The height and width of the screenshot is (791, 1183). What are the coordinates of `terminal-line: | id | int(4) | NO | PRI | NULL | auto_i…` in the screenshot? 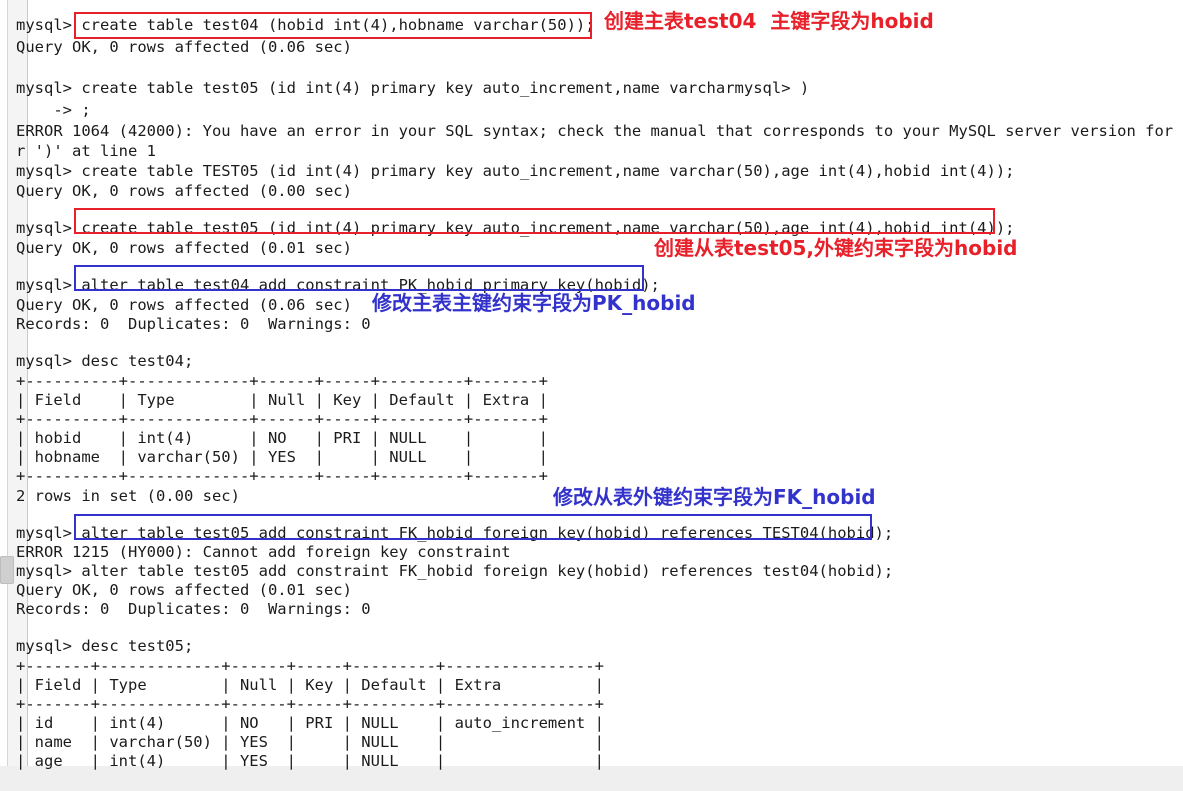 It's located at (310, 723).